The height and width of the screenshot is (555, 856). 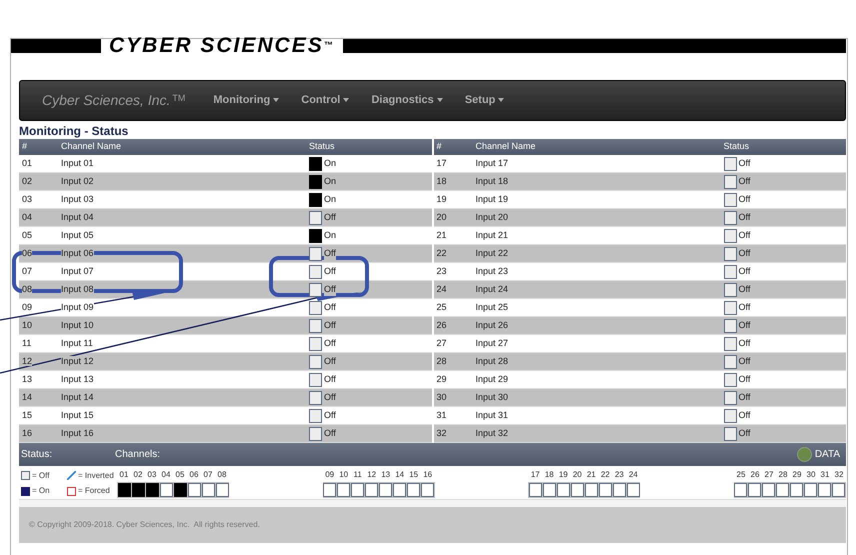 I want to click on logo-text: CYBER SCIENCES$^{™}$, so click(x=222, y=46).